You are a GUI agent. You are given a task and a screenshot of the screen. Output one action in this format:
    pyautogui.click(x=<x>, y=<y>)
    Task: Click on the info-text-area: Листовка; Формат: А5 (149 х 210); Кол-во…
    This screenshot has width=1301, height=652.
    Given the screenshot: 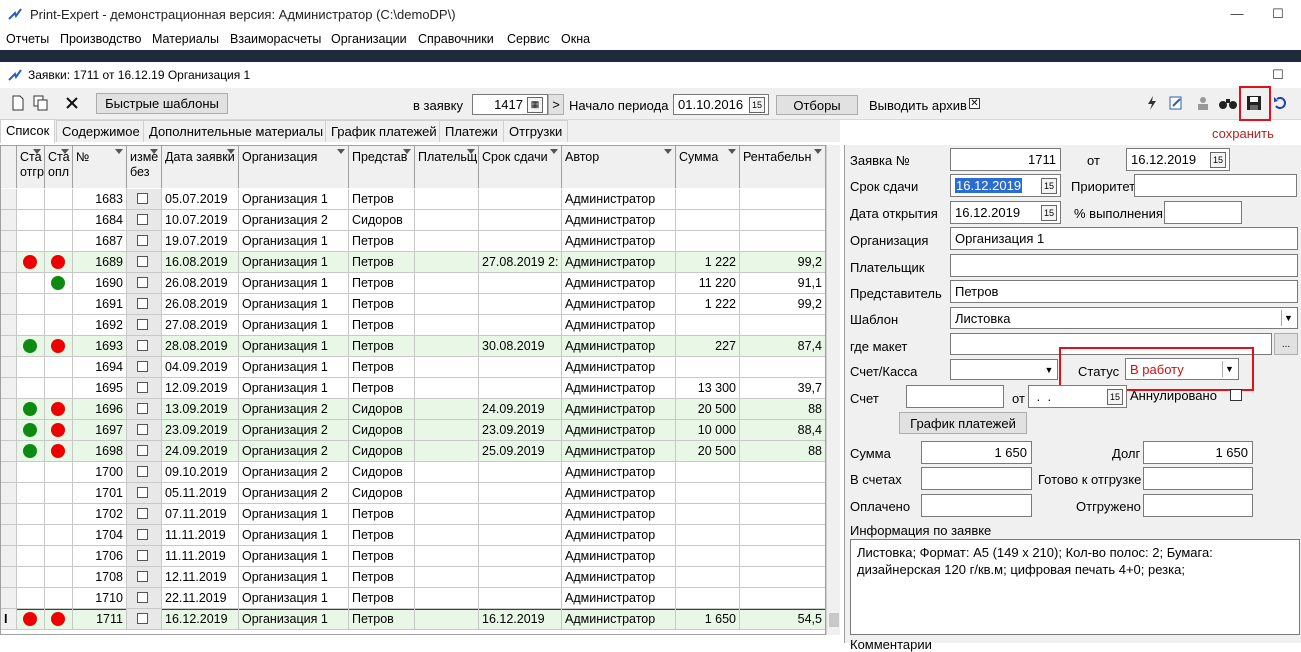 What is the action you would take?
    pyautogui.click(x=1075, y=587)
    